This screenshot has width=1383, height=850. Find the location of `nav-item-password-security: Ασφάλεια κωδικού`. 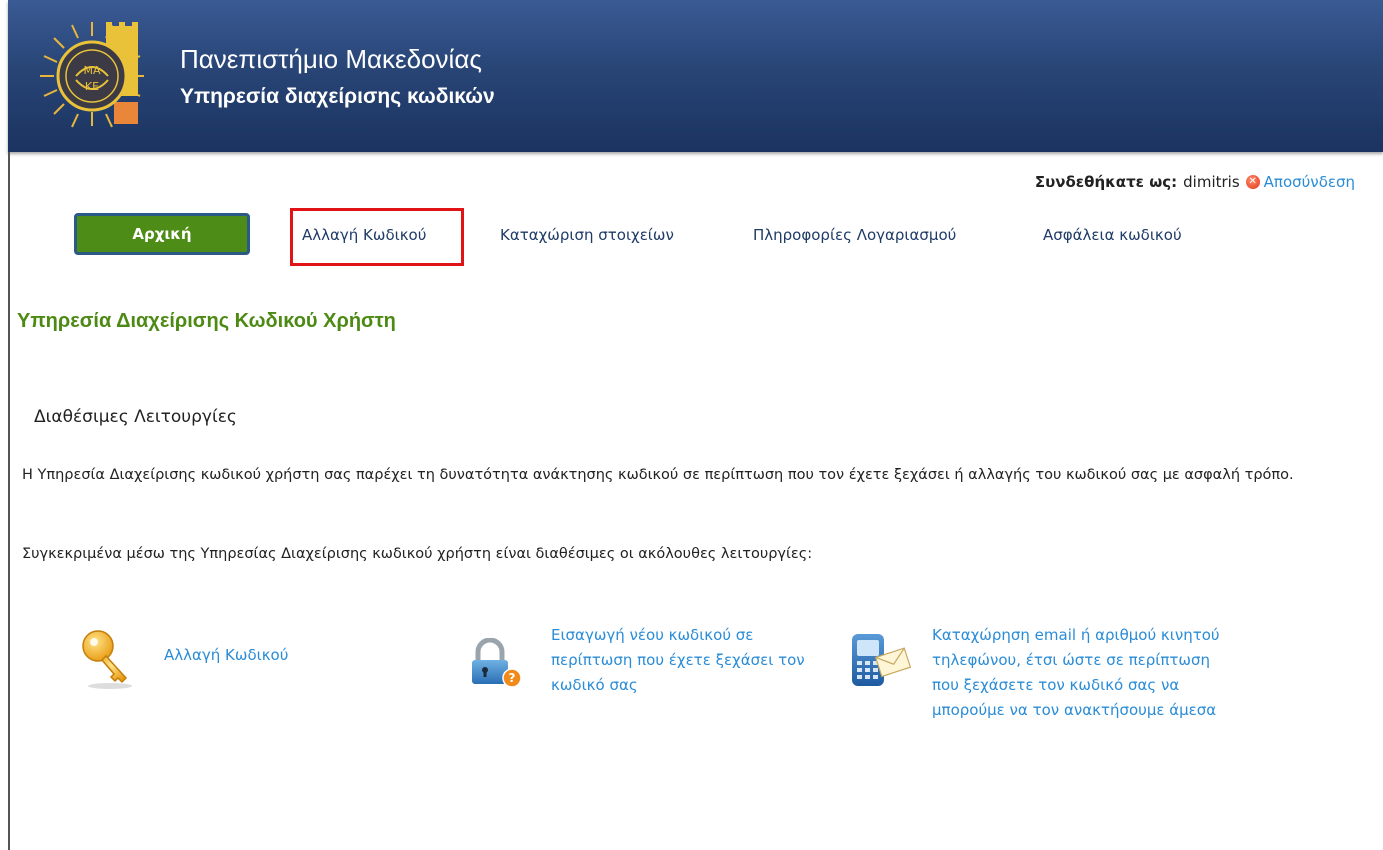

nav-item-password-security: Ασφάλεια κωδικού is located at coordinates (1112, 235).